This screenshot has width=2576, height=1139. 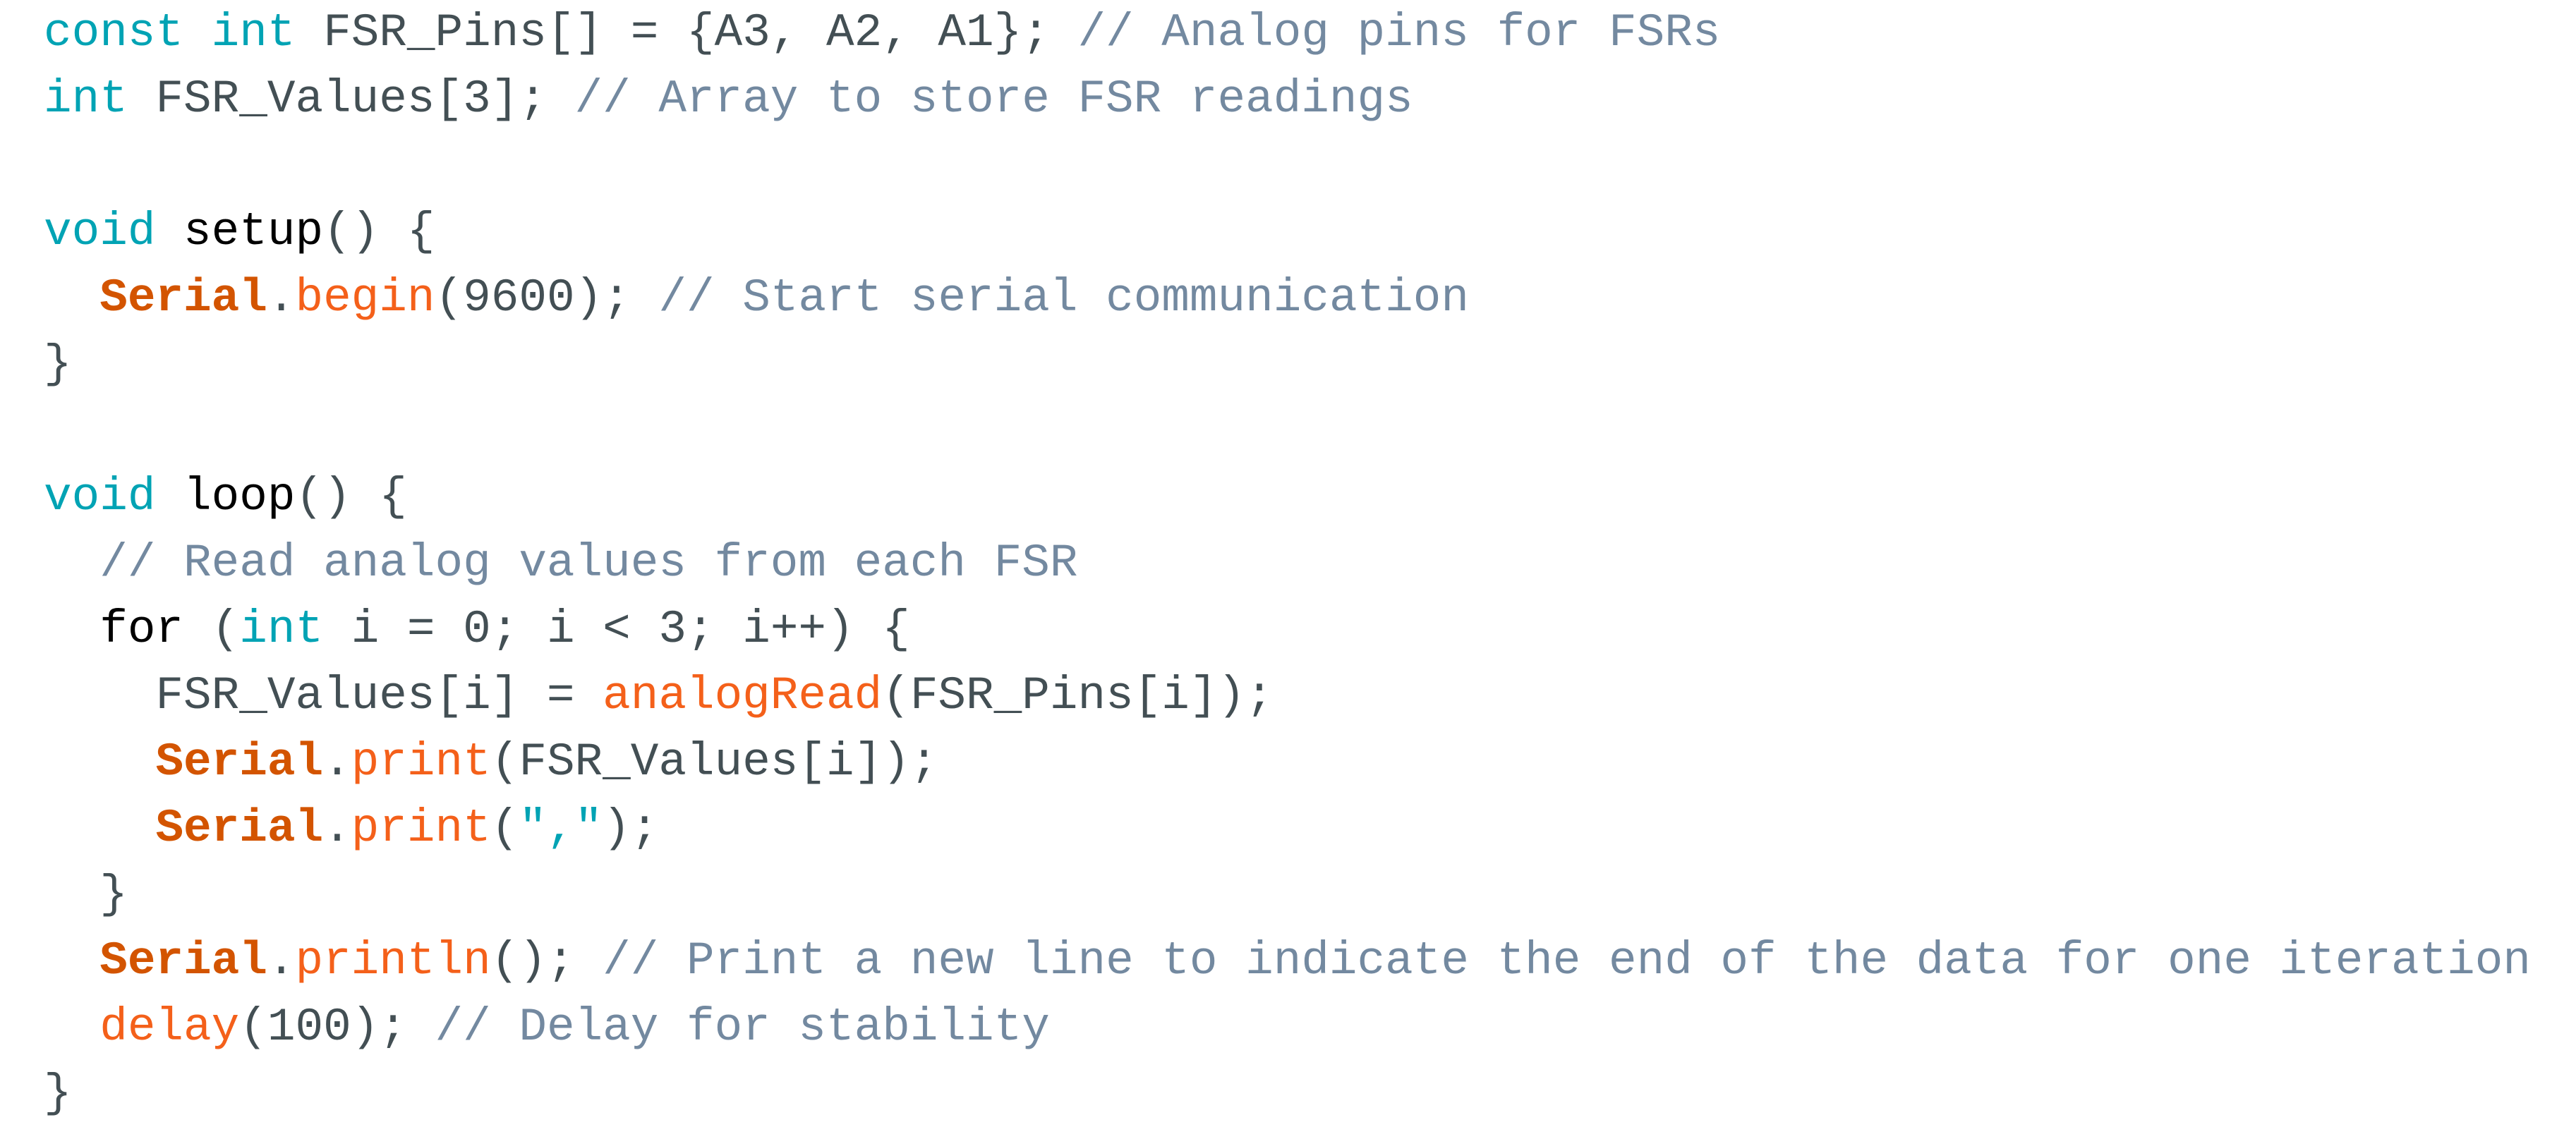 I want to click on code-line: delay(100); // Delay for stability, so click(x=1288, y=1027).